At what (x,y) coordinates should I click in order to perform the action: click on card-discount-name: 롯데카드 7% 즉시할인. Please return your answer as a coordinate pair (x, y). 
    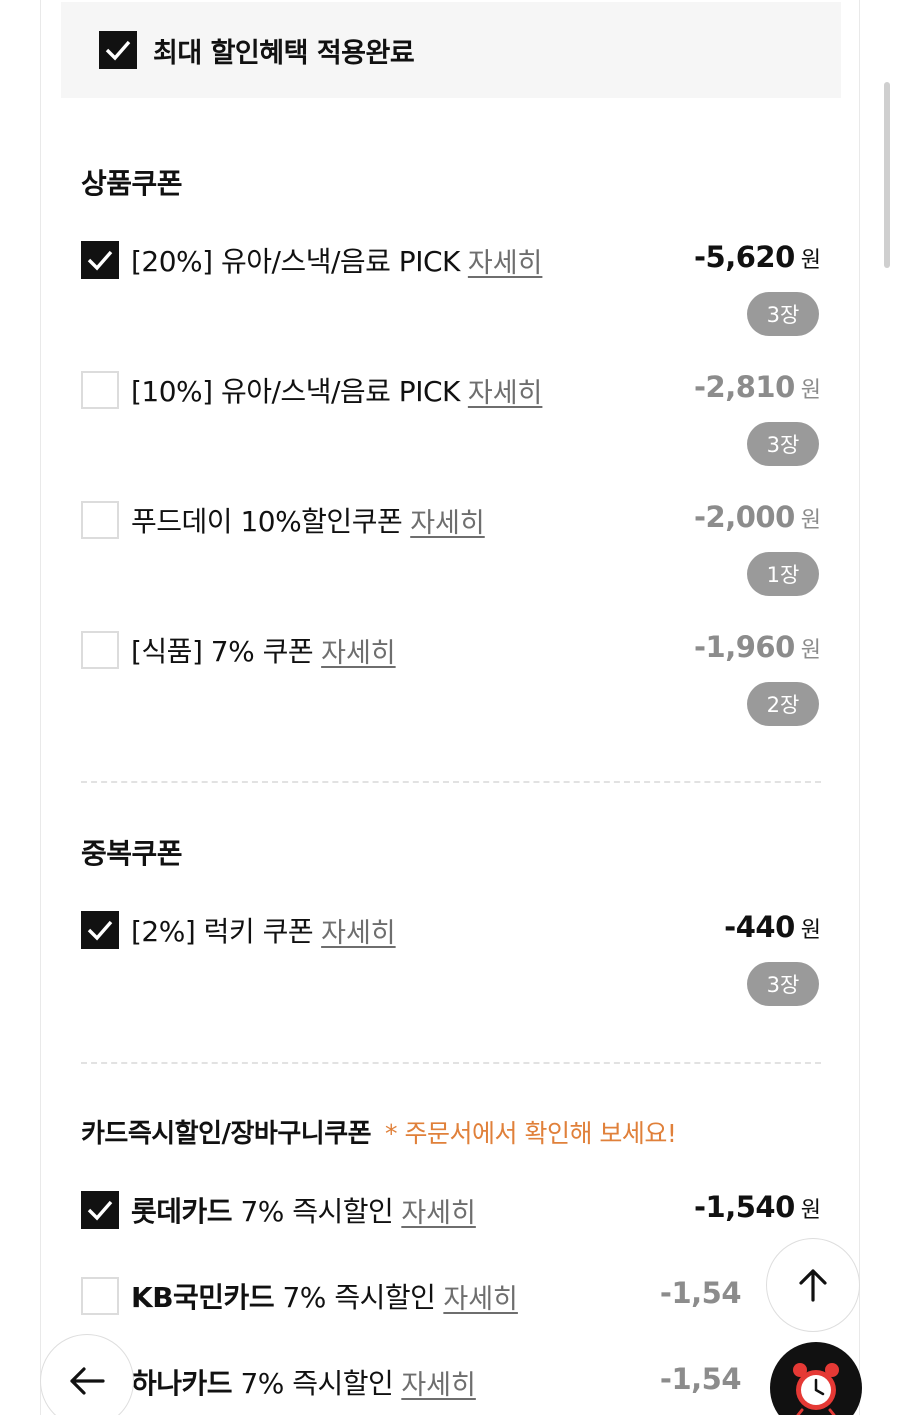
    Looking at the image, I should click on (262, 1210).